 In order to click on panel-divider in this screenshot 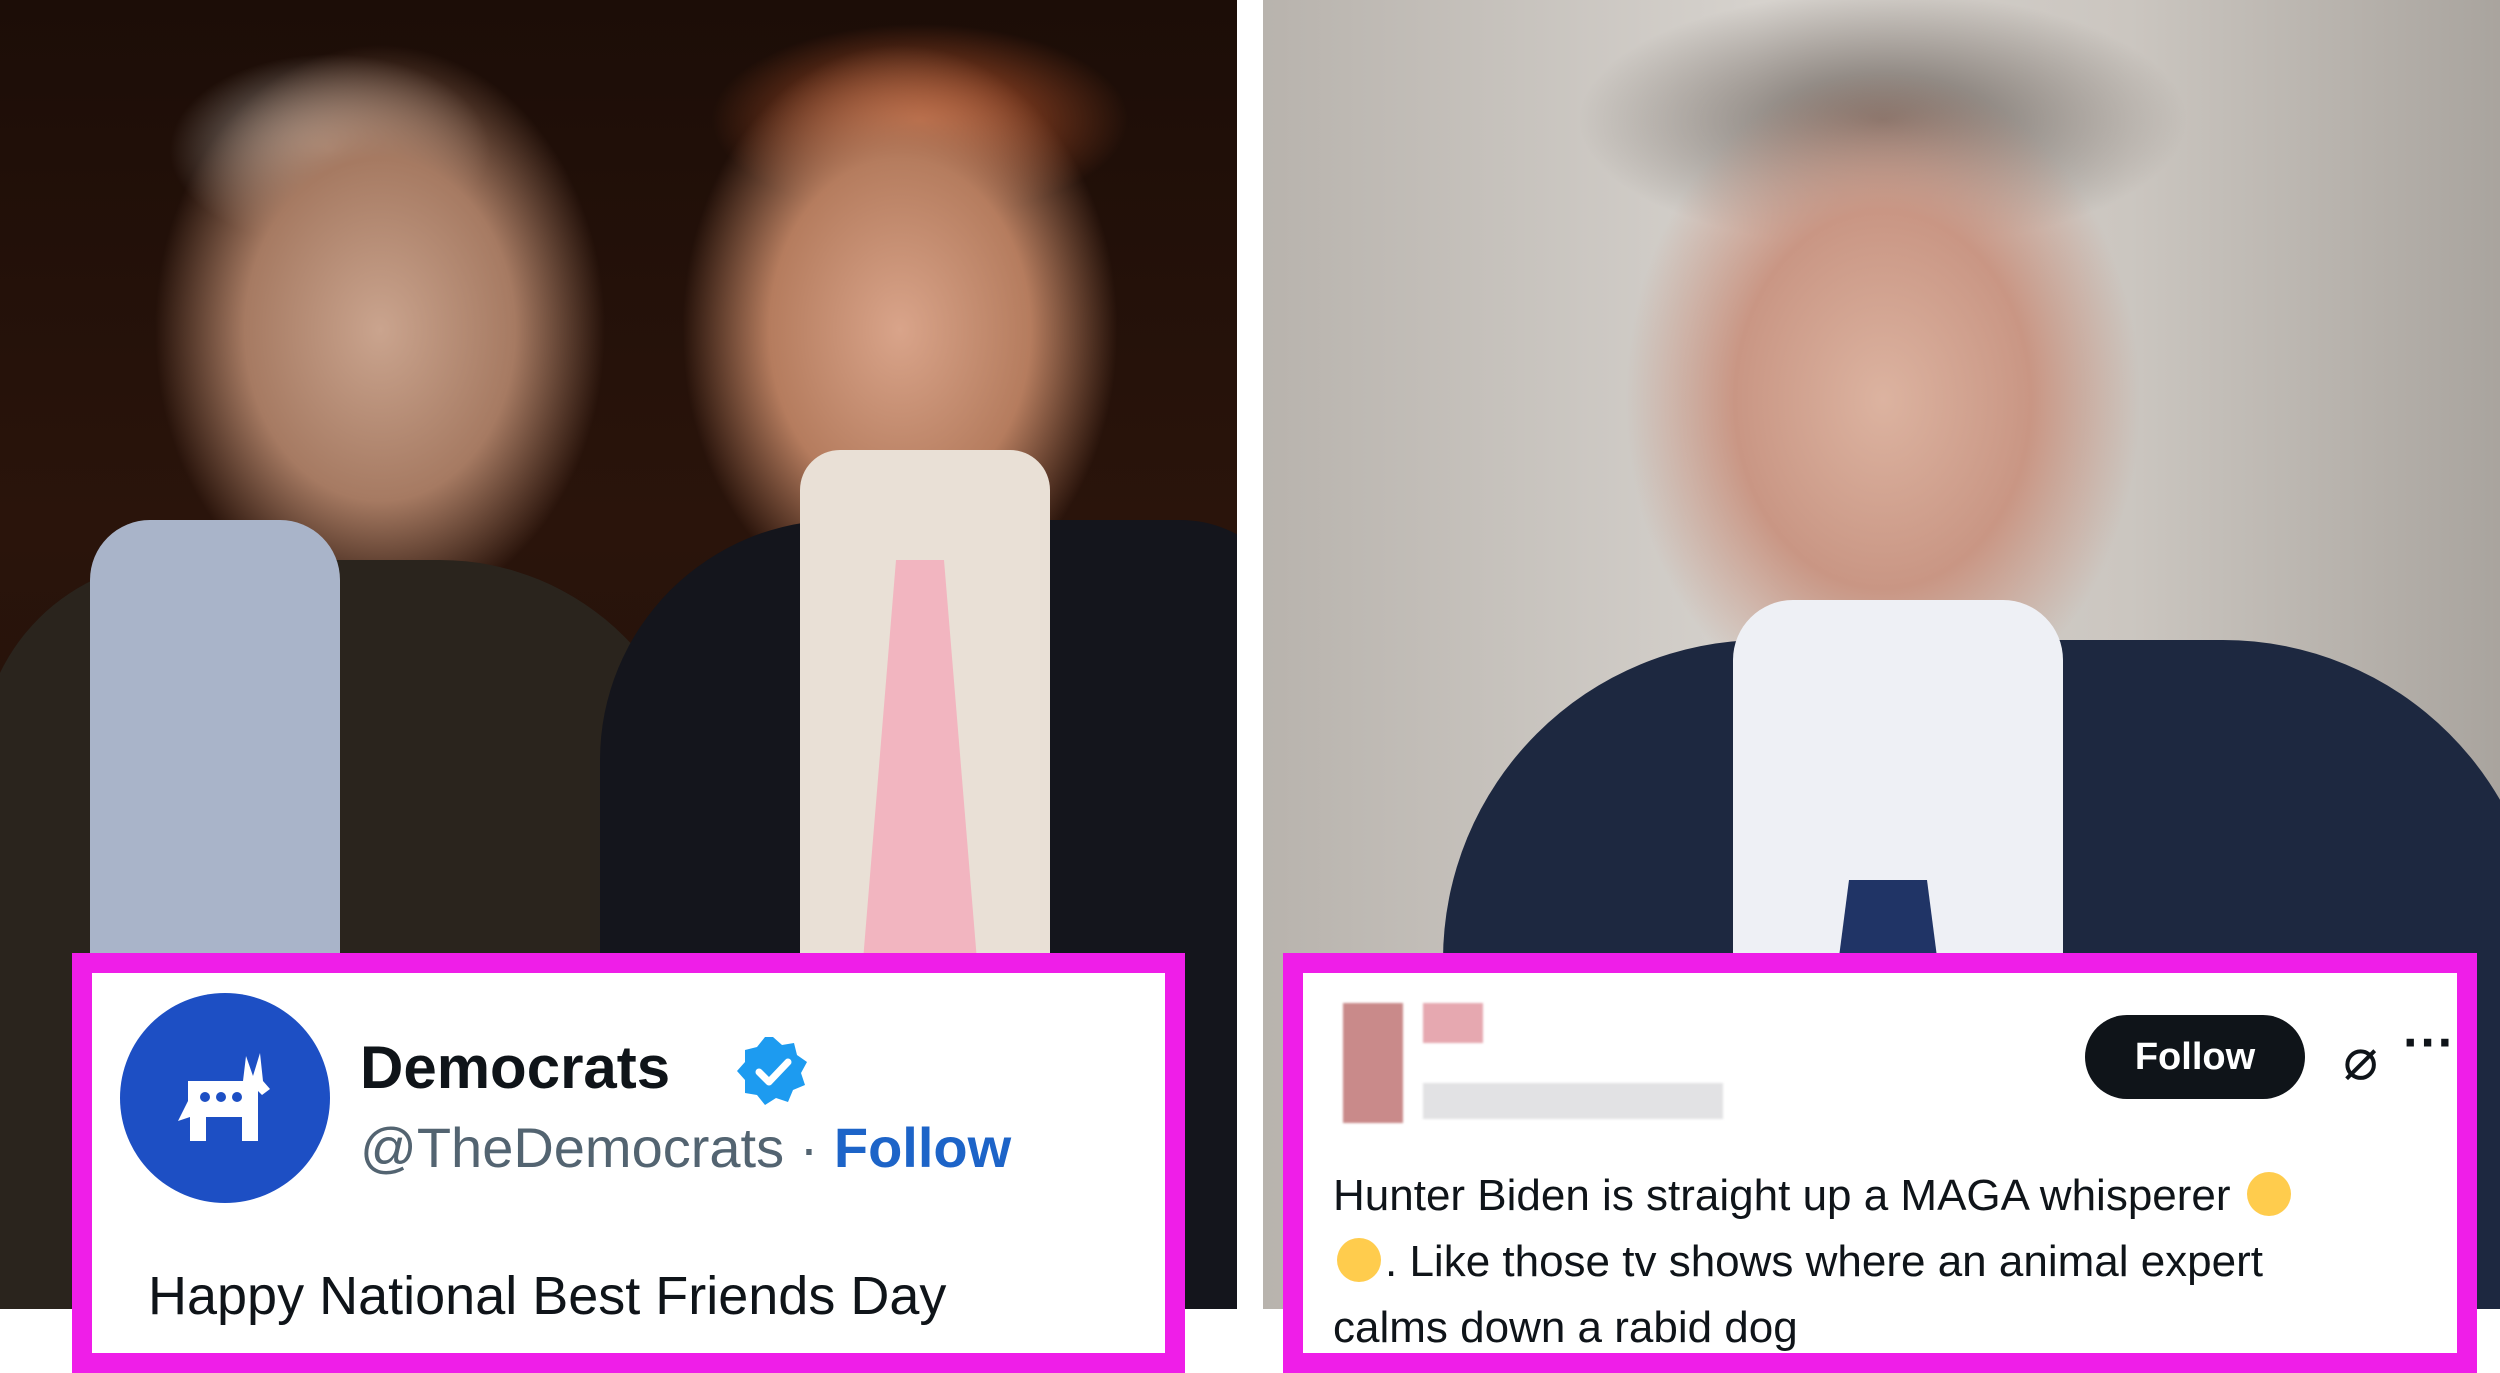, I will do `click(1250, 654)`.